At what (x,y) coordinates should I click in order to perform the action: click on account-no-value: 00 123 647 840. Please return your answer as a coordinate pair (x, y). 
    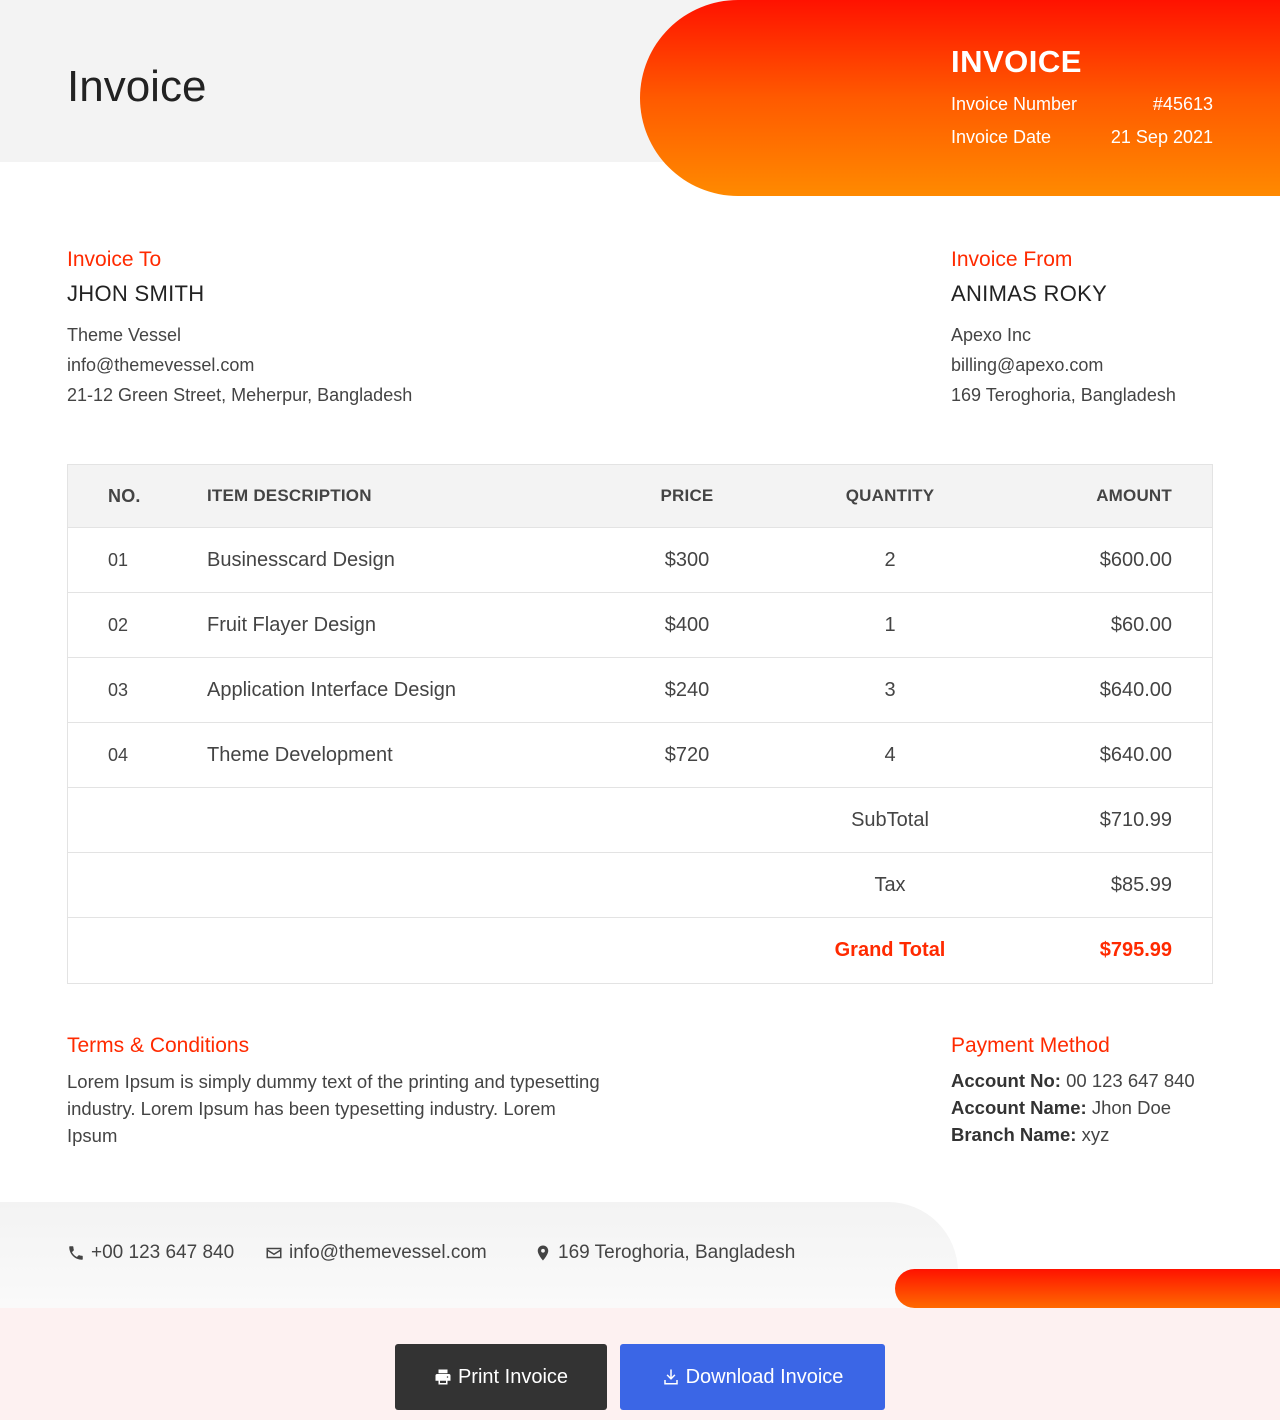
    Looking at the image, I should click on (1127, 1080).